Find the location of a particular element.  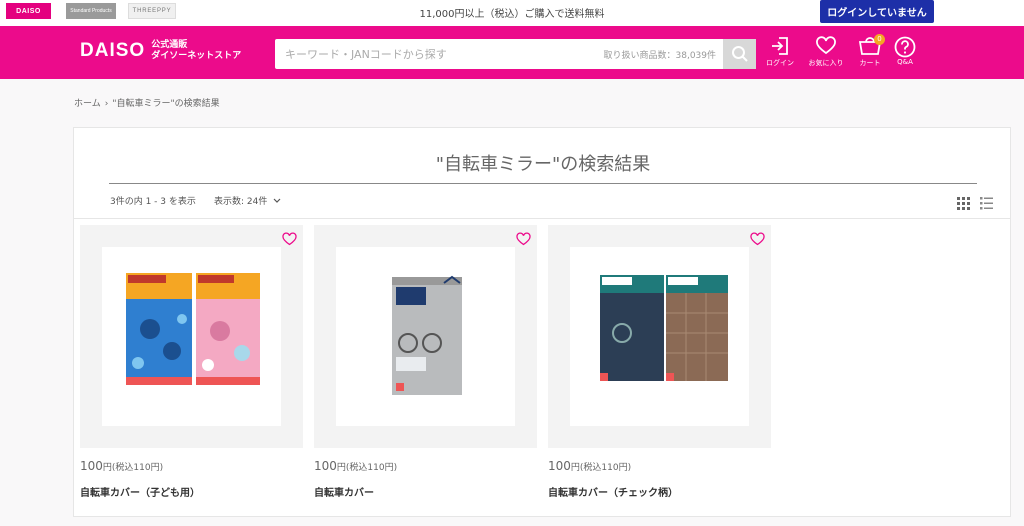

product-card: 100円(税込110円) 自転車カバー（チェック柄） is located at coordinates (659, 370).